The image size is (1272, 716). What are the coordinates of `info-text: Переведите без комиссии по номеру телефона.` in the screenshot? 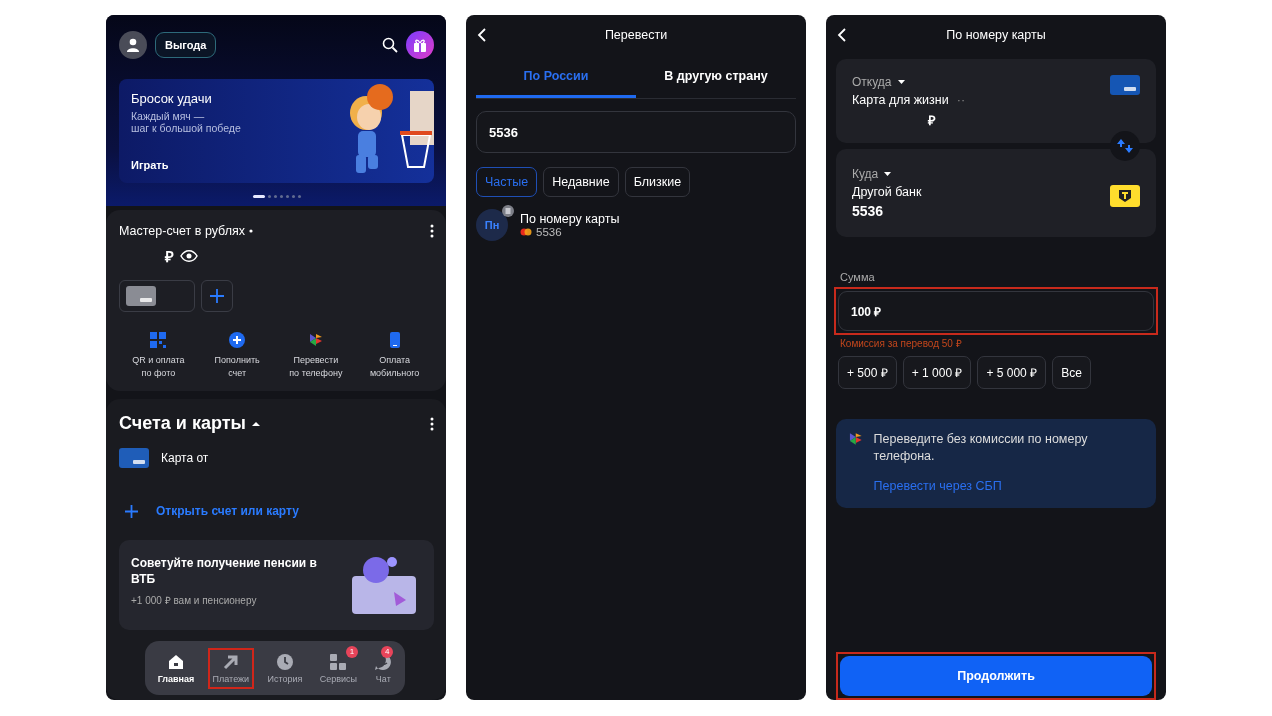 It's located at (981, 448).